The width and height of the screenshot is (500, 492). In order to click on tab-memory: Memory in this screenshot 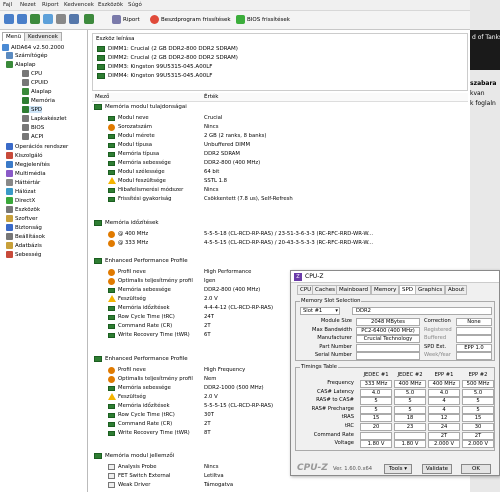, I will do `click(385, 290)`.